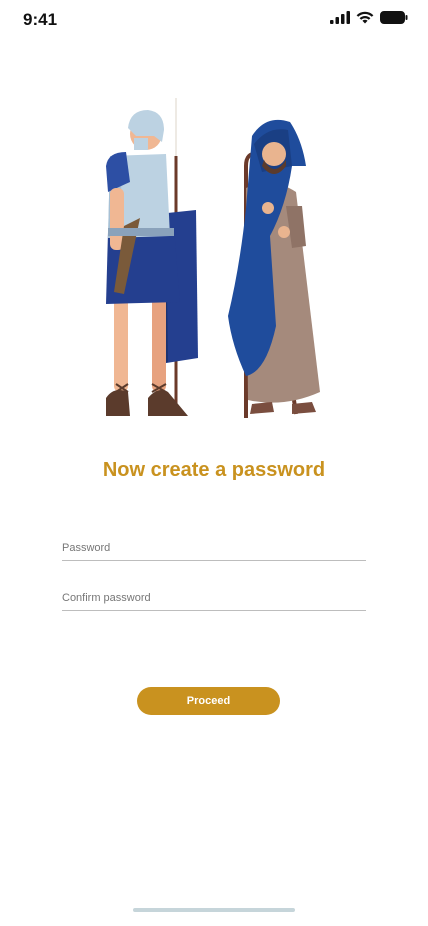 Image resolution: width=428 pixels, height=926 pixels. Describe the element at coordinates (365, 17) in the screenshot. I see `wifi-icon` at that location.